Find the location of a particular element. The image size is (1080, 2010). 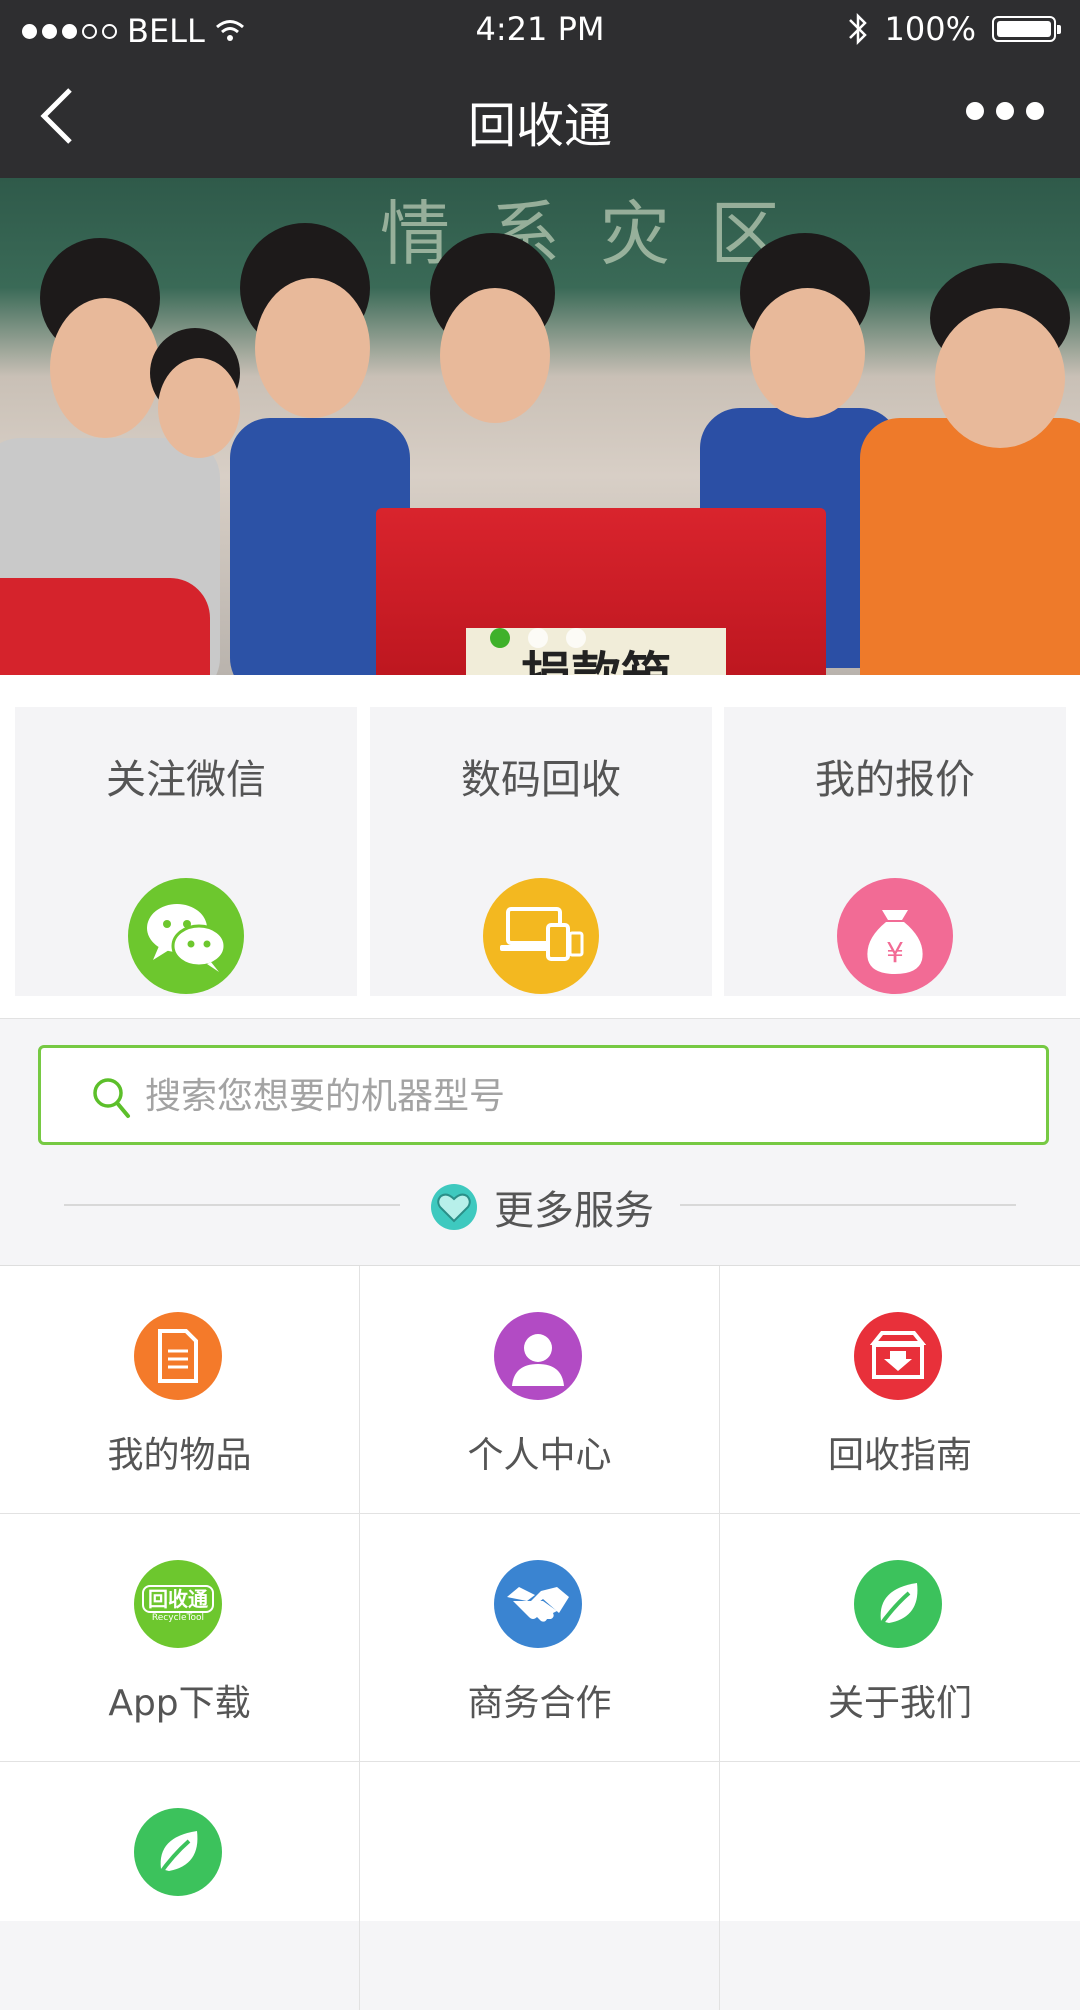

wechat-icon is located at coordinates (186, 936).